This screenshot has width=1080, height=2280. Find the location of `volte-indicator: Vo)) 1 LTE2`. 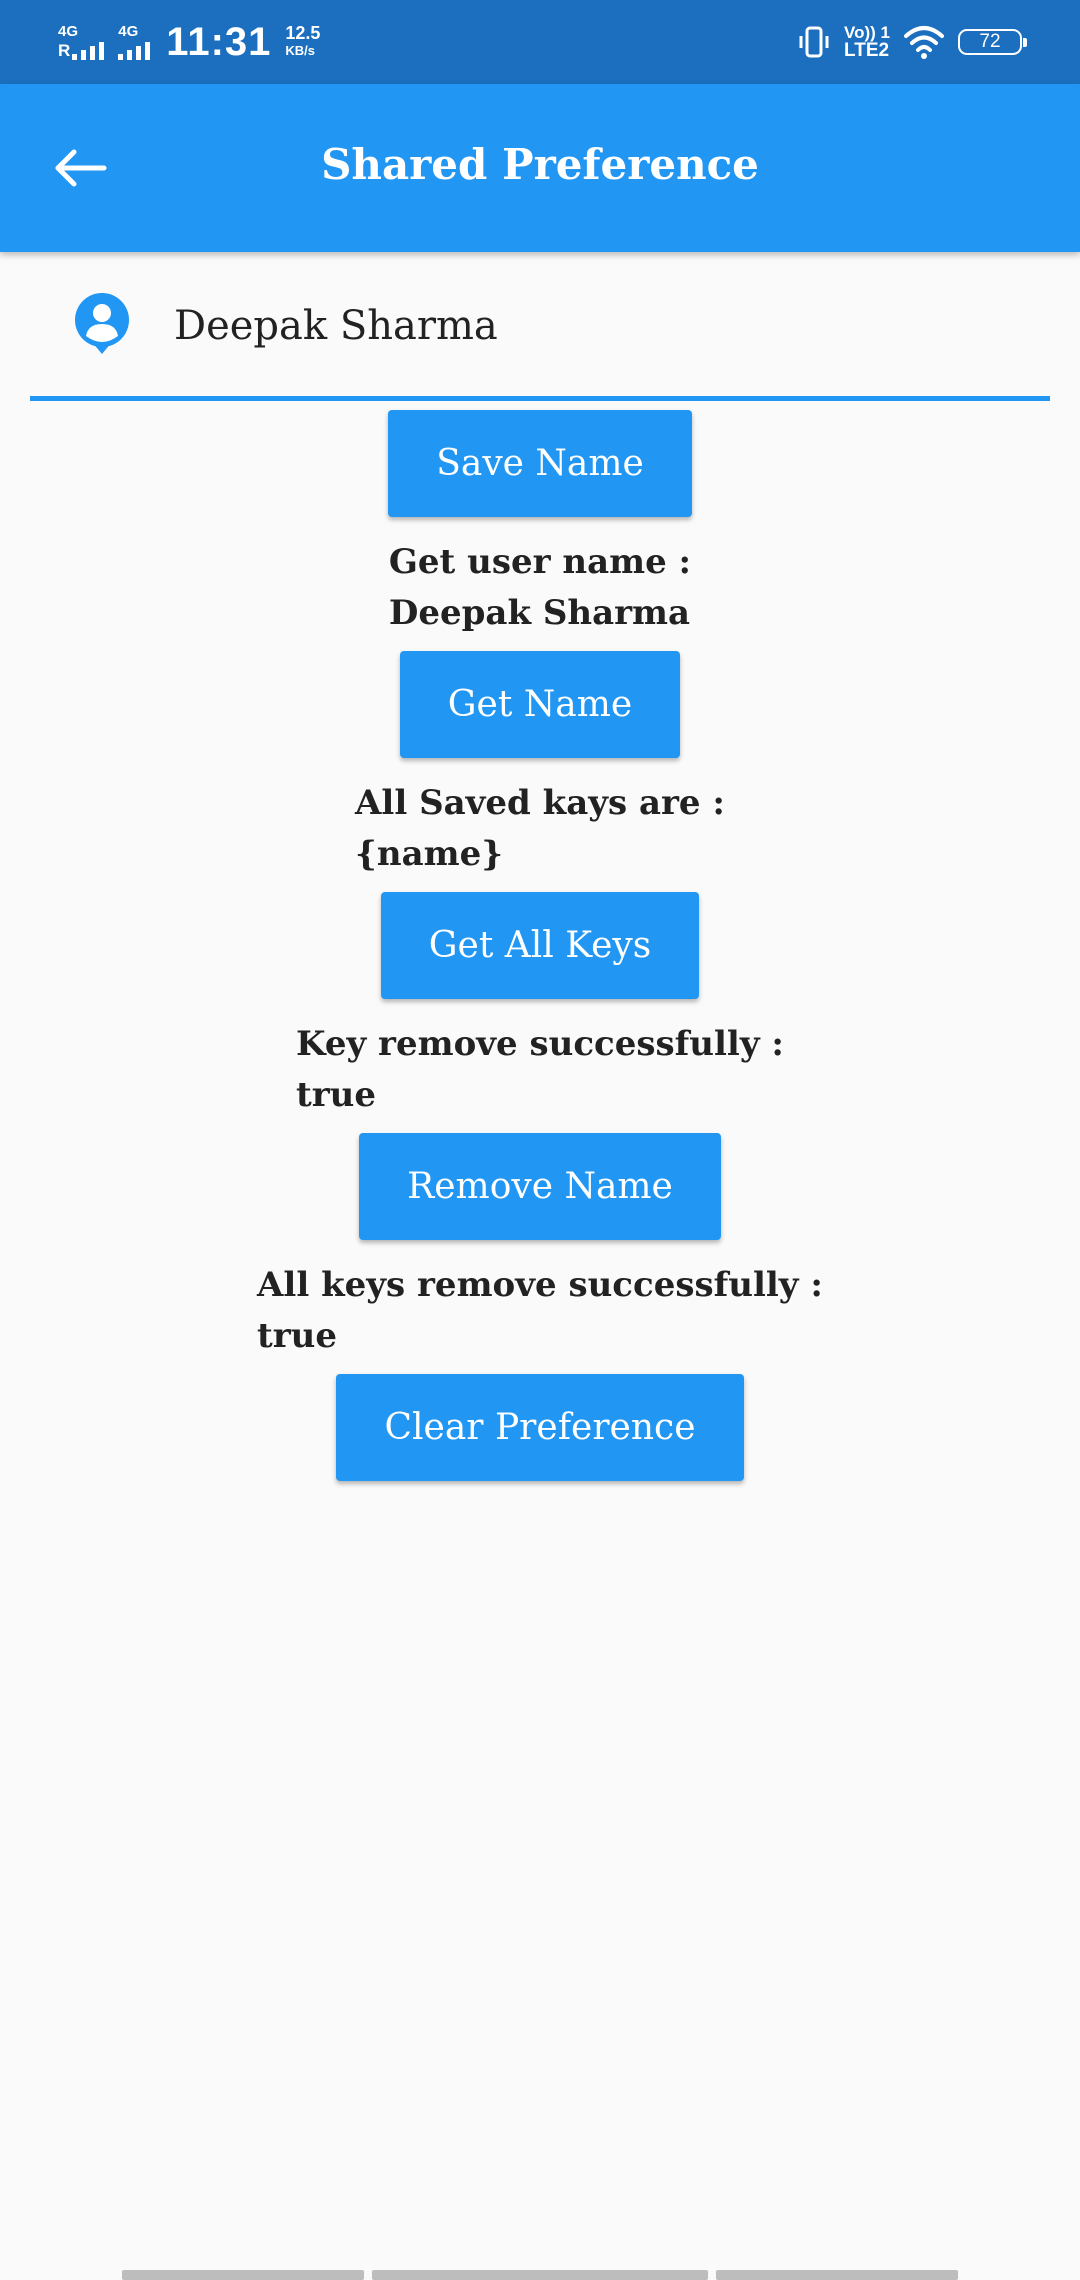

volte-indicator: Vo)) 1 LTE2 is located at coordinates (867, 42).